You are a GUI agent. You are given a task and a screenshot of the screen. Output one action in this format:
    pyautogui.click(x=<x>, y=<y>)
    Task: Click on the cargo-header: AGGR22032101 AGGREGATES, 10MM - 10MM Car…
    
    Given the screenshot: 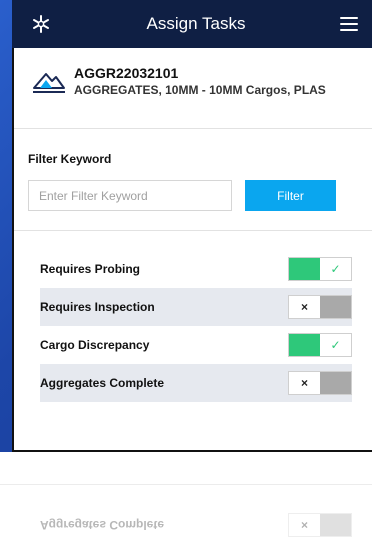 What is the action you would take?
    pyautogui.click(x=202, y=89)
    